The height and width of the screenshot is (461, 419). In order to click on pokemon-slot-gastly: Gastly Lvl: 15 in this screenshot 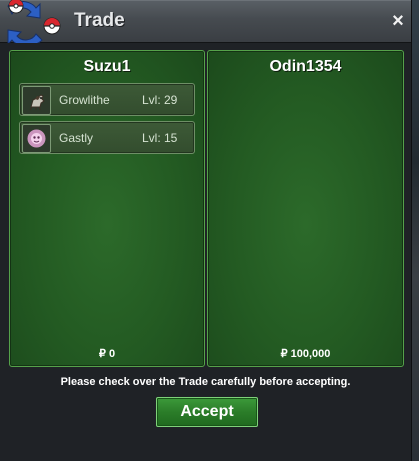, I will do `click(107, 137)`.